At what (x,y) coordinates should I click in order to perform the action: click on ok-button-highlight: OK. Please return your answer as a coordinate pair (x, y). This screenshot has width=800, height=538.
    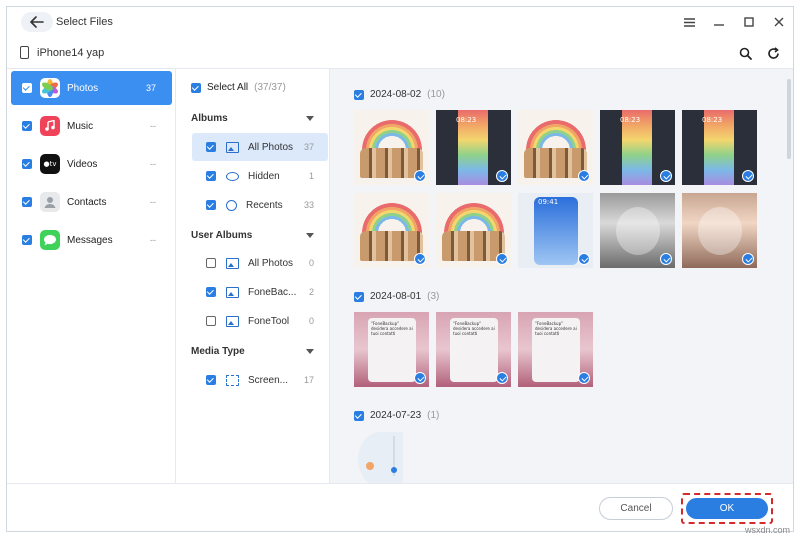
    Looking at the image, I should click on (727, 508).